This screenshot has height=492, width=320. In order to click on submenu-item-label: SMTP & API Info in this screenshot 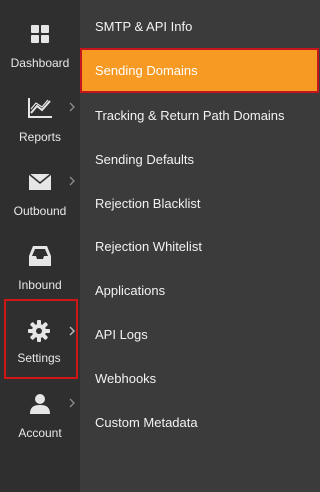, I will do `click(144, 26)`.